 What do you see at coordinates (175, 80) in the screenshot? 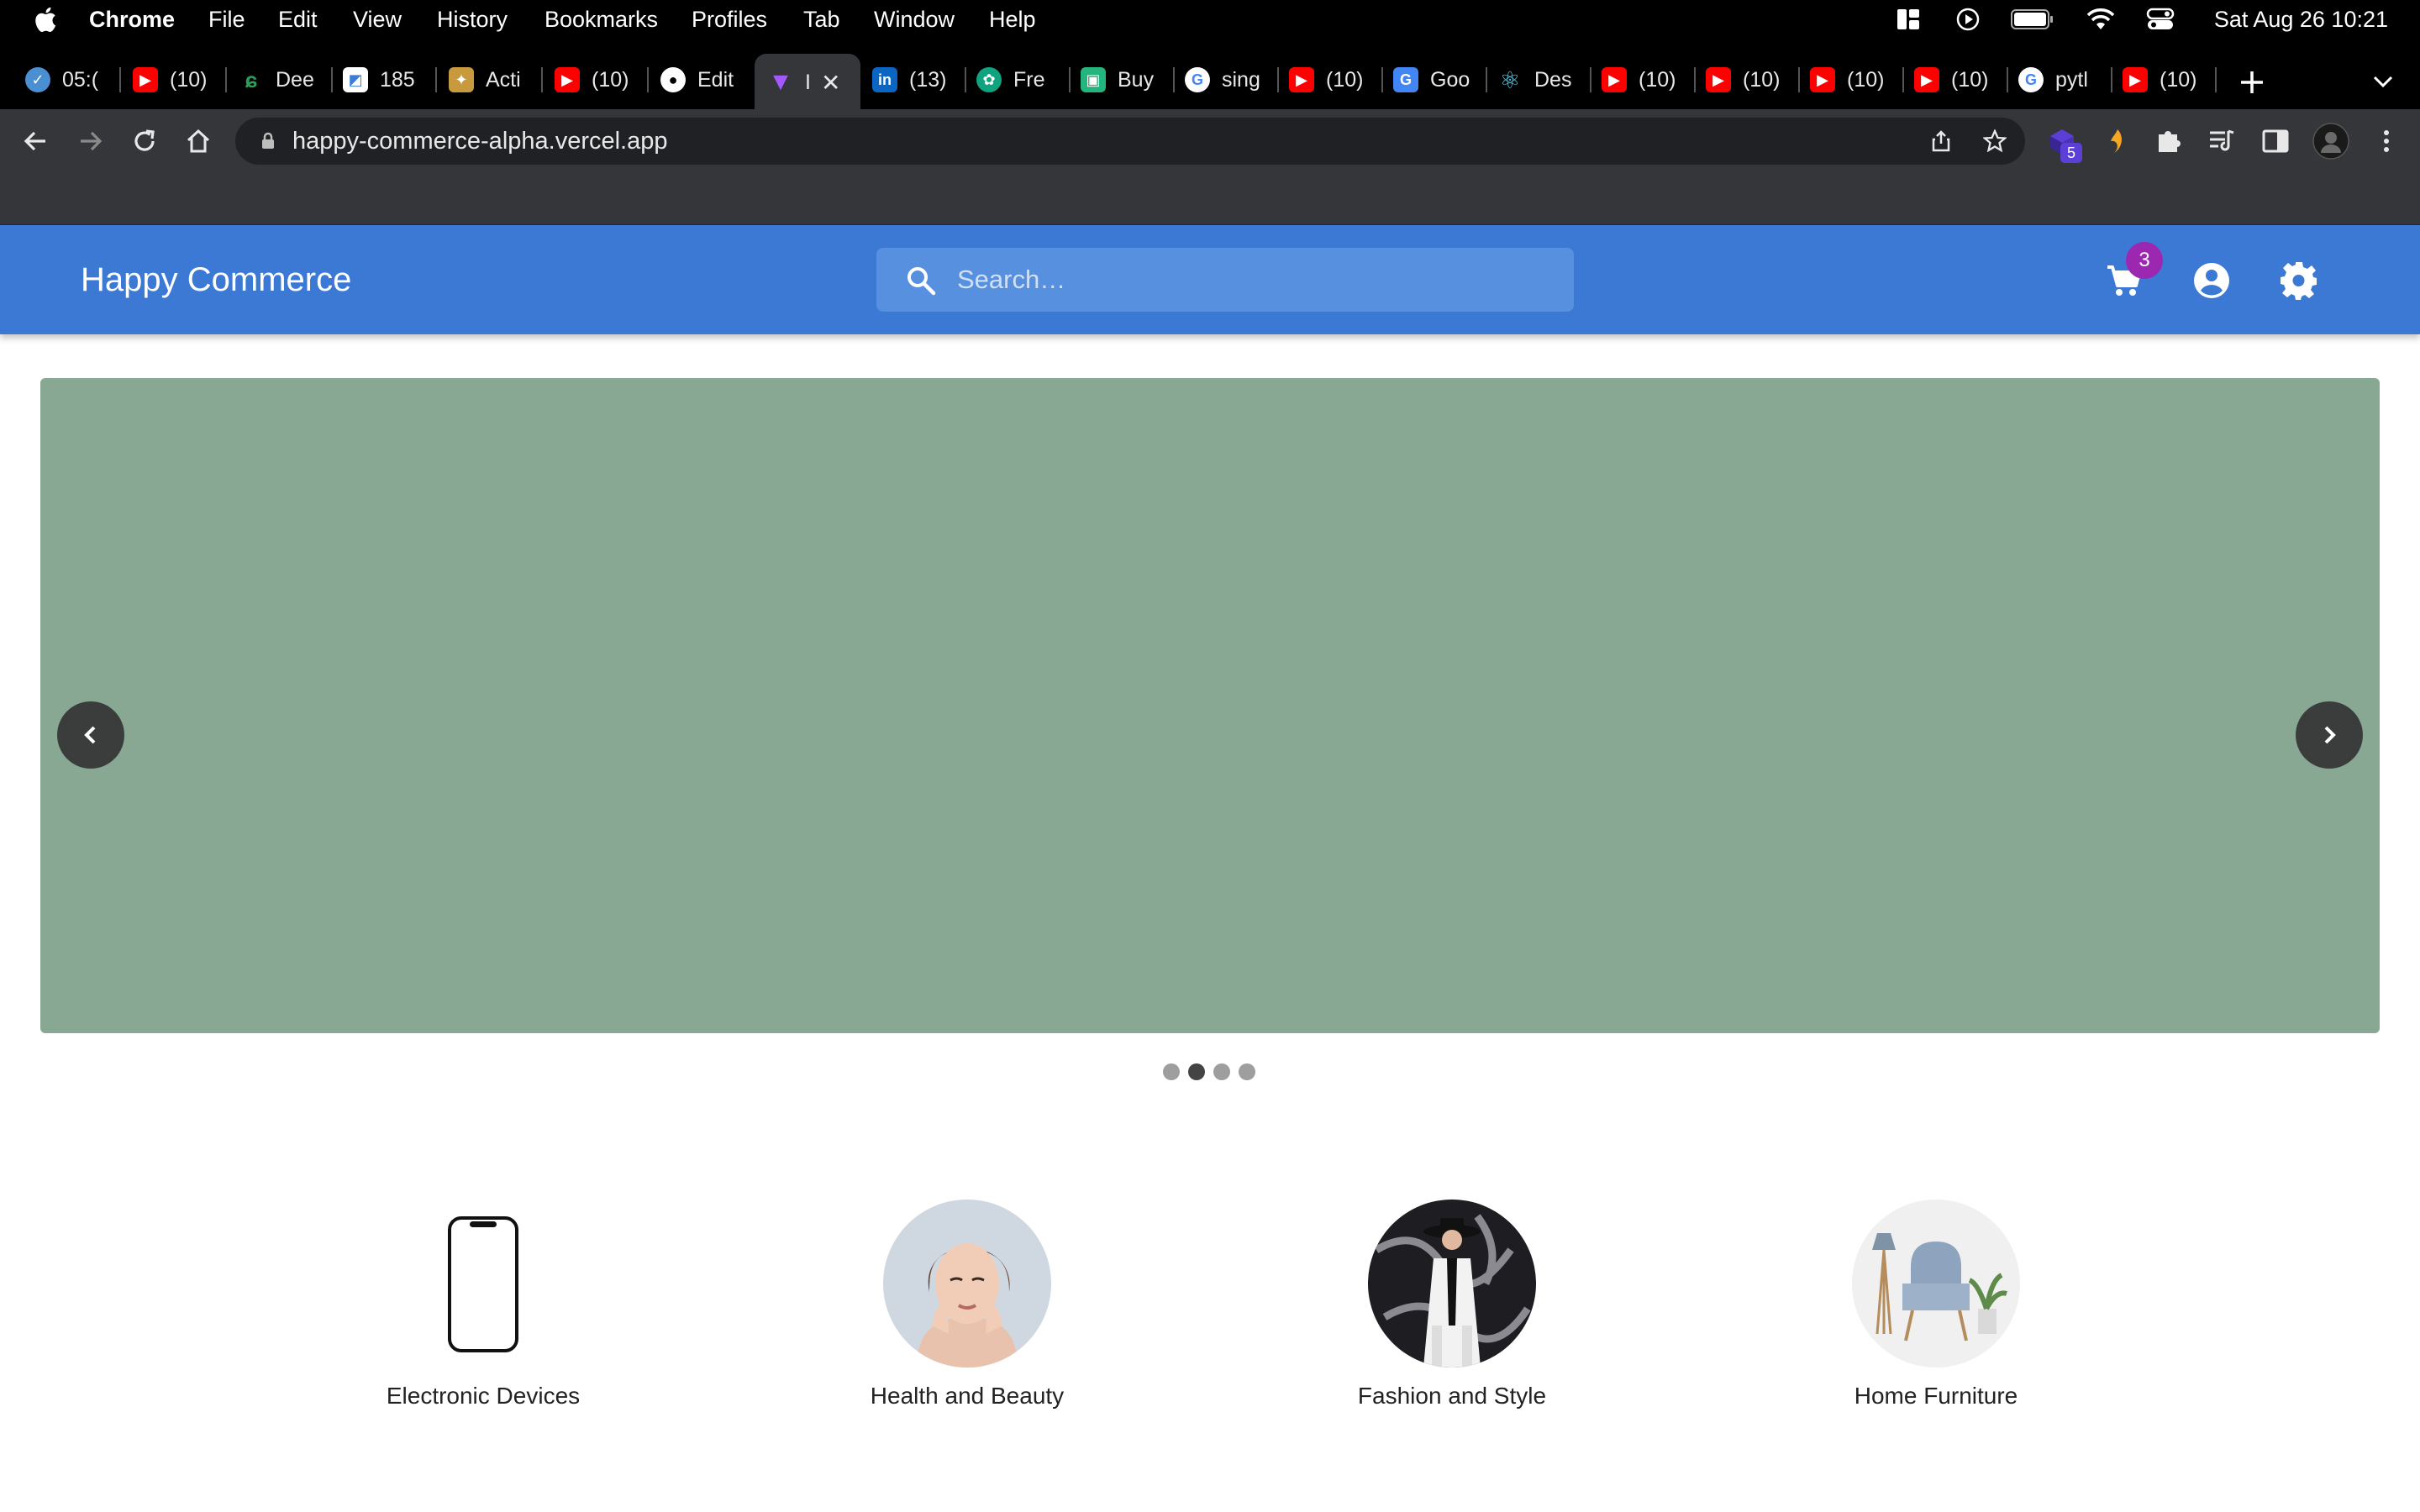
I see `tab-2: ▶ (10)` at bounding box center [175, 80].